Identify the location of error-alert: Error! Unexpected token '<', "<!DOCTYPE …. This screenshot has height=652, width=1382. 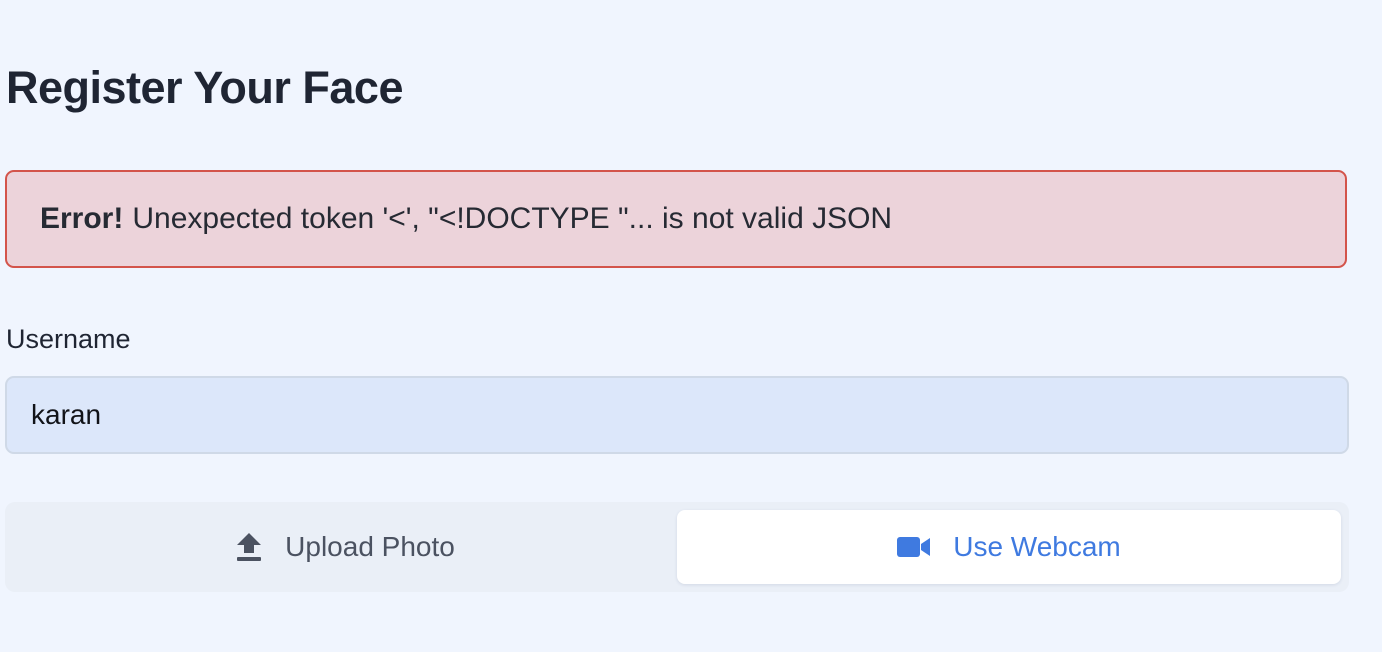
(676, 219).